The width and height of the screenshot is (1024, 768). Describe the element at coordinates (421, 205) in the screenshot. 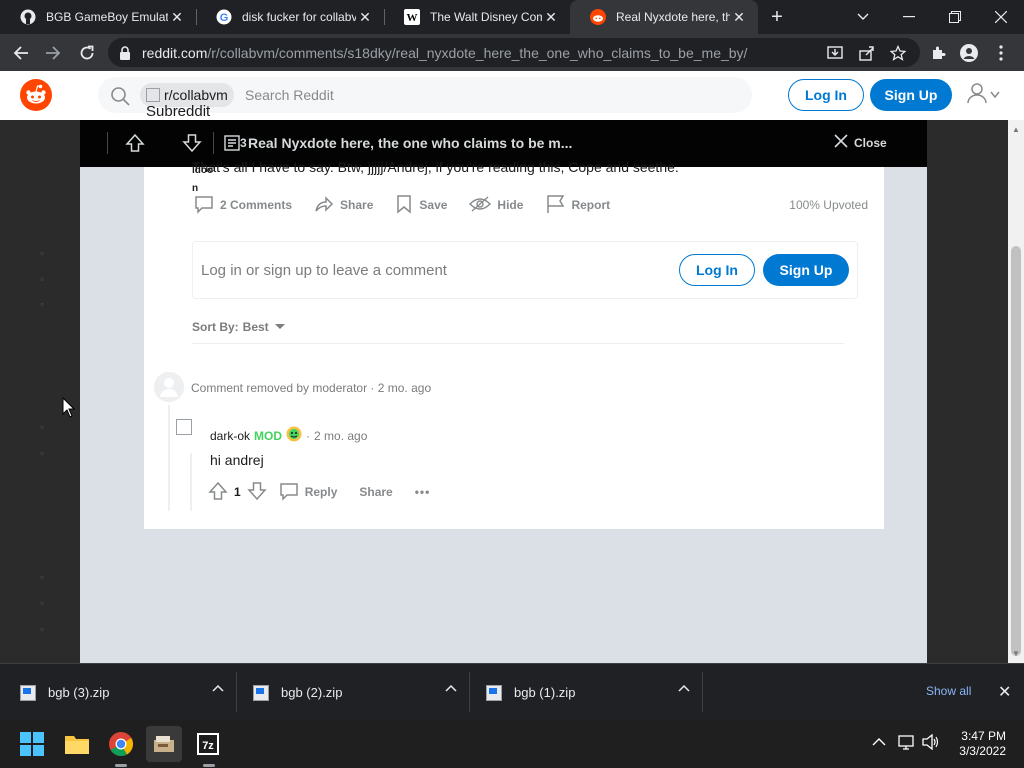

I see `save-button: Save` at that location.